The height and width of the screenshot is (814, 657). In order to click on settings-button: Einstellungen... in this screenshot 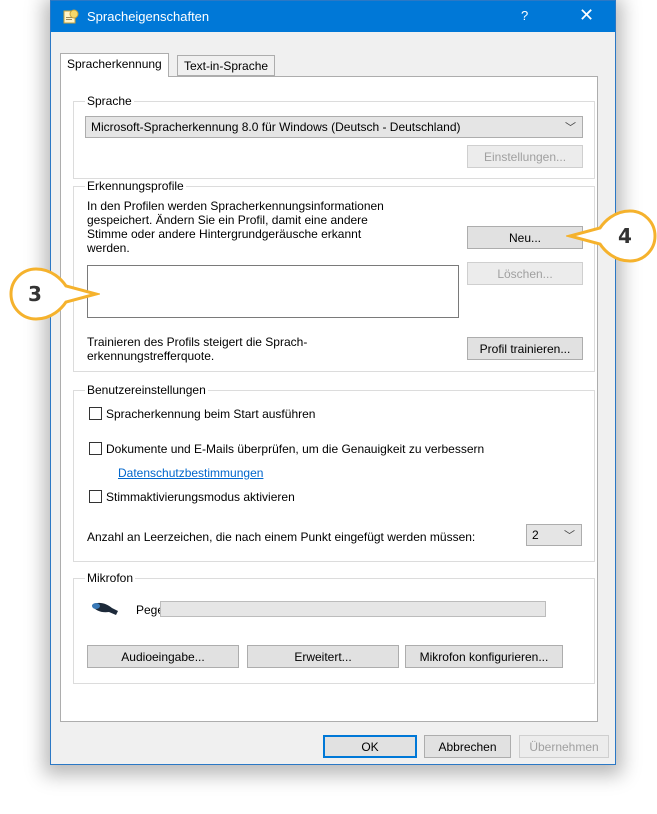, I will do `click(525, 156)`.